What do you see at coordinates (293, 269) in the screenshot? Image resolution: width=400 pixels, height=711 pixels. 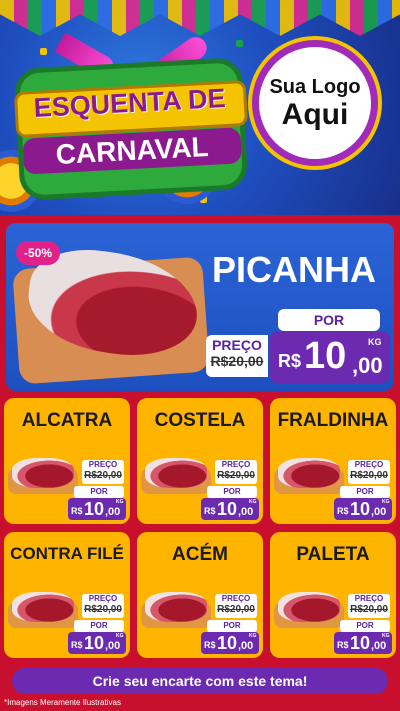 I see `featured-product-name: PICANHA` at bounding box center [293, 269].